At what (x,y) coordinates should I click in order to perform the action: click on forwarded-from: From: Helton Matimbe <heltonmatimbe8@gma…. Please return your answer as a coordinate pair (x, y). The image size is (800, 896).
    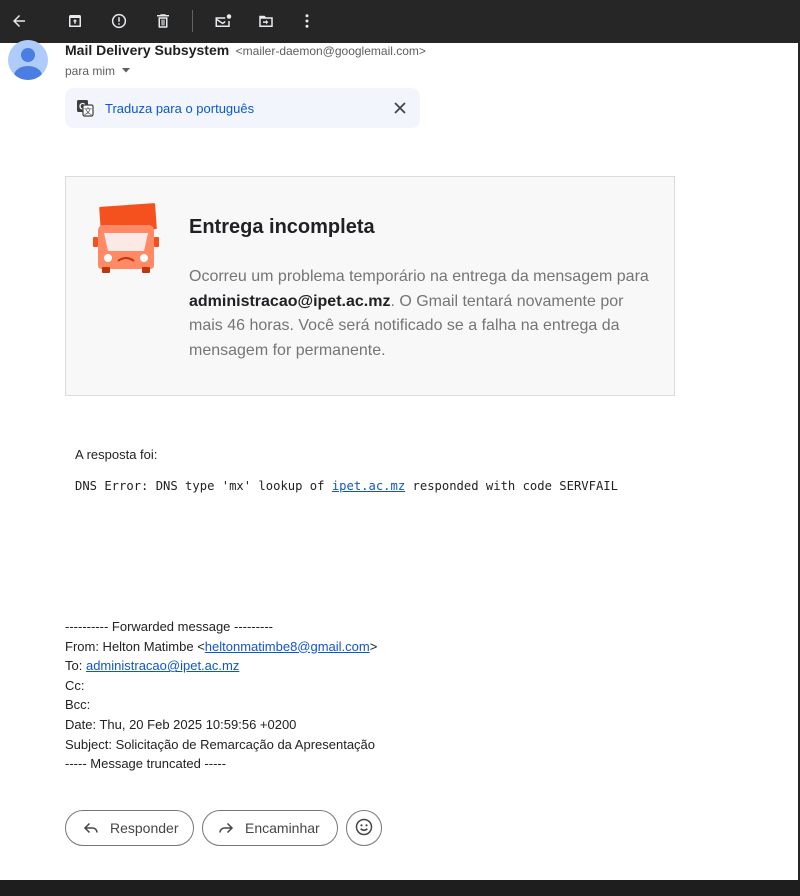
    Looking at the image, I should click on (221, 647).